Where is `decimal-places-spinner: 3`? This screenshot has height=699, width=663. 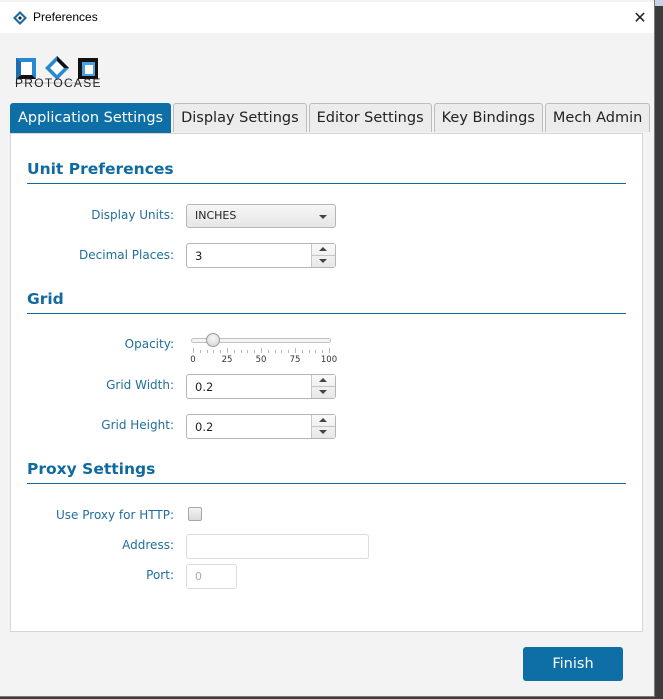
decimal-places-spinner: 3 is located at coordinates (261, 255).